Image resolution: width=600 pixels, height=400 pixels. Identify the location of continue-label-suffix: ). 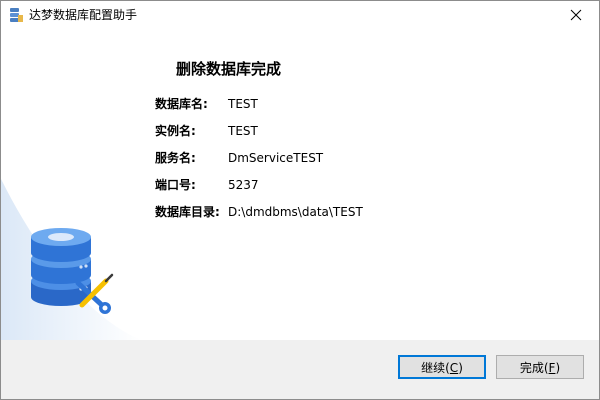
(460, 368).